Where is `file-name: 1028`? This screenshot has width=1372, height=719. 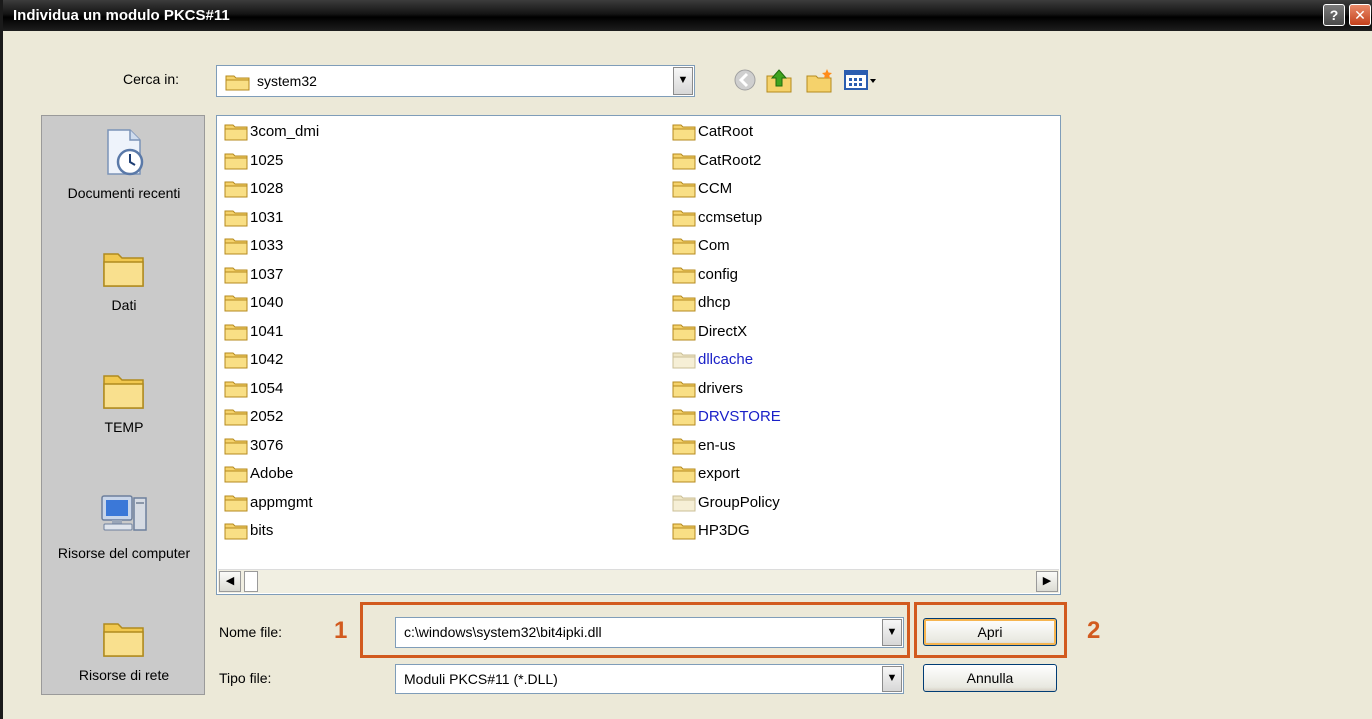 file-name: 1028 is located at coordinates (267, 188).